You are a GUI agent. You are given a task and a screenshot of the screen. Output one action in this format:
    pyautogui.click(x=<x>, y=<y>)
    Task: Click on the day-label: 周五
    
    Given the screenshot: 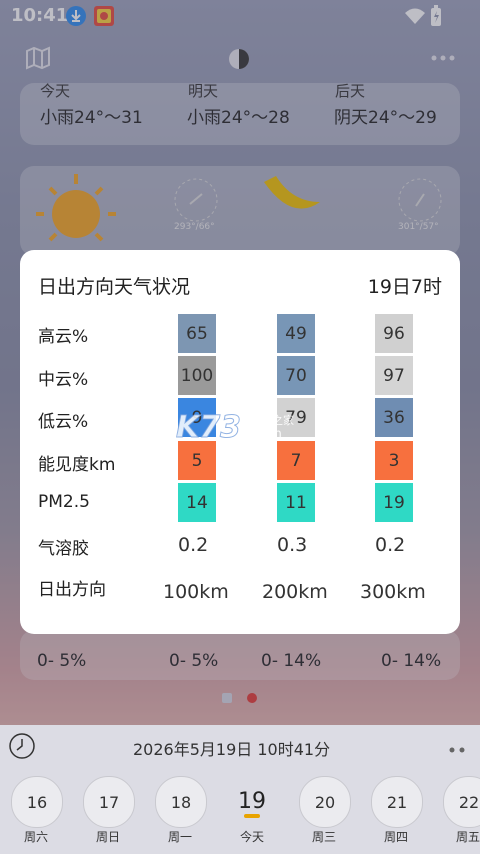 What is the action you would take?
    pyautogui.click(x=467, y=837)
    